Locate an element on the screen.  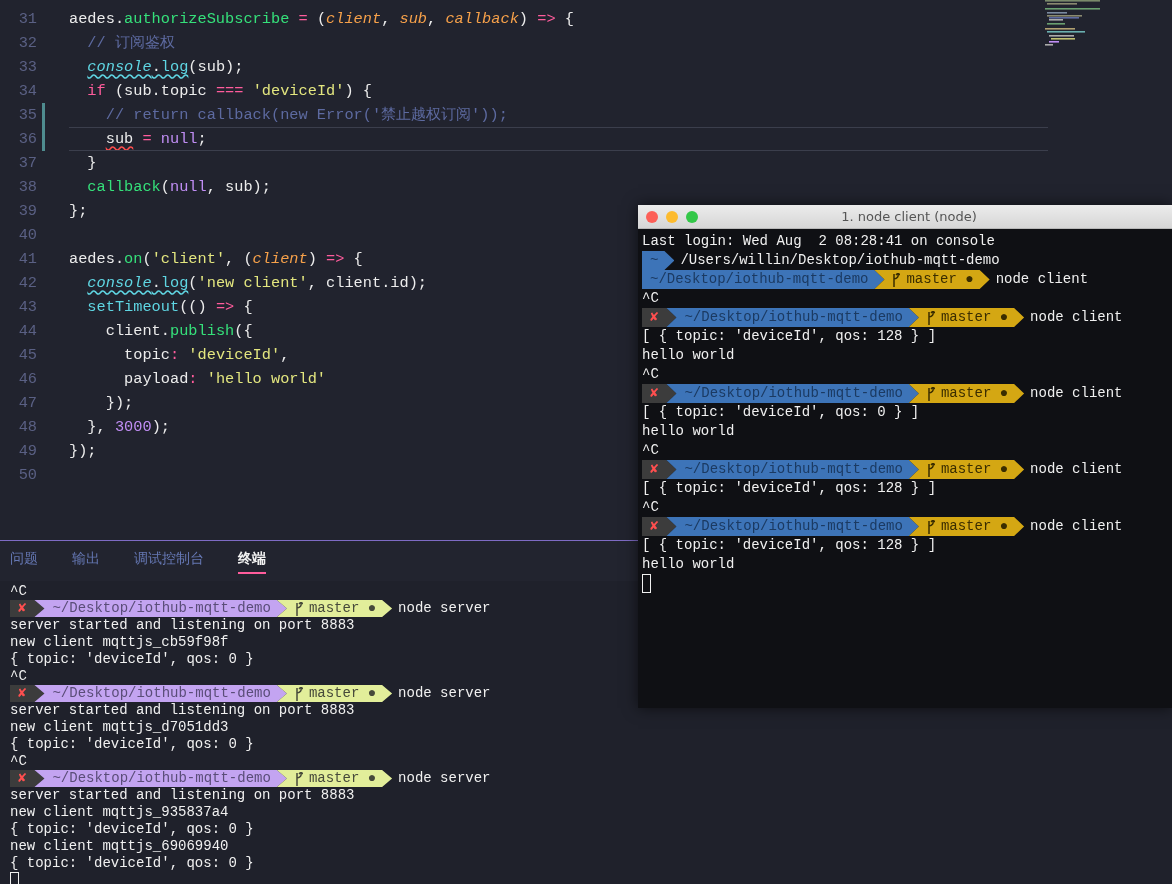
line-number: 41 is located at coordinates (27, 259).